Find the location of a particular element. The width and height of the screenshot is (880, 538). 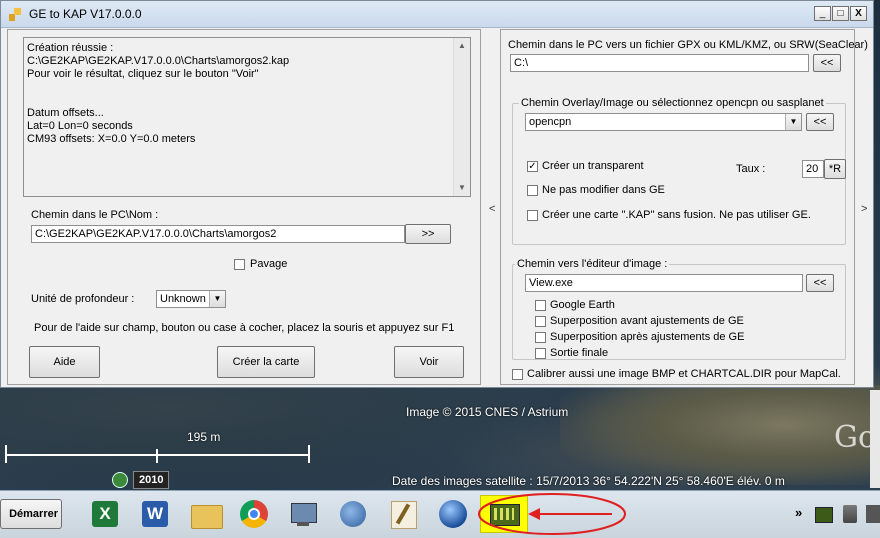

annotation-overlay is located at coordinates (552, 514).